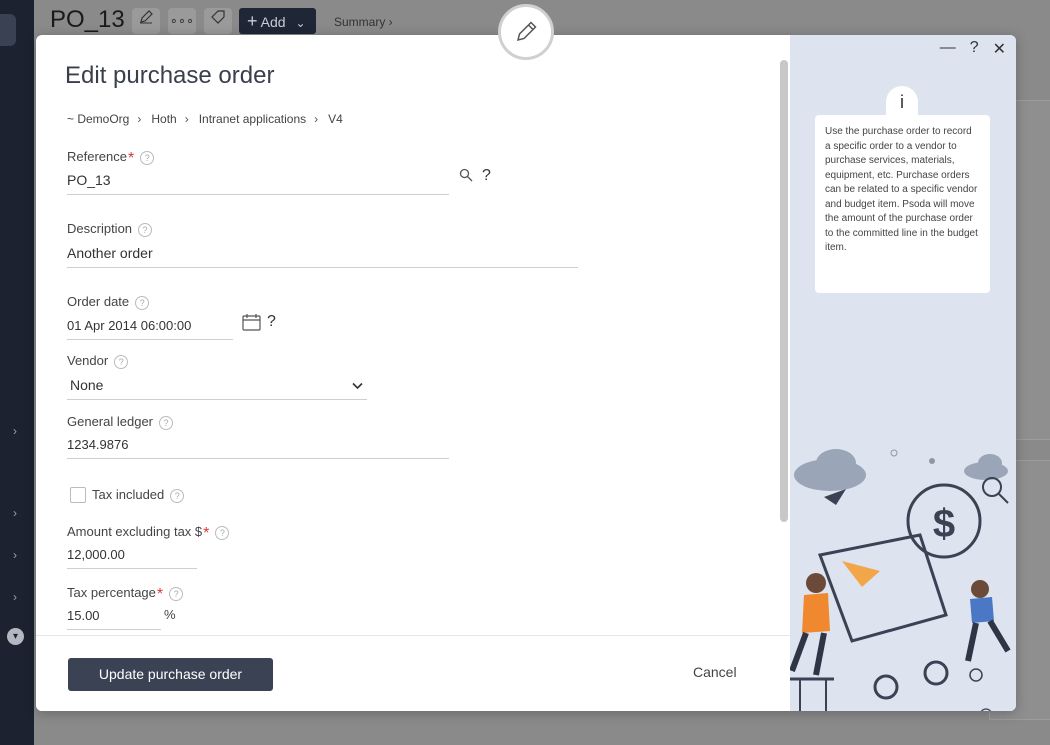 Image resolution: width=1050 pixels, height=745 pixels. I want to click on amount-excluding-tax-label: Amount excluding tax $*?, so click(148, 532).